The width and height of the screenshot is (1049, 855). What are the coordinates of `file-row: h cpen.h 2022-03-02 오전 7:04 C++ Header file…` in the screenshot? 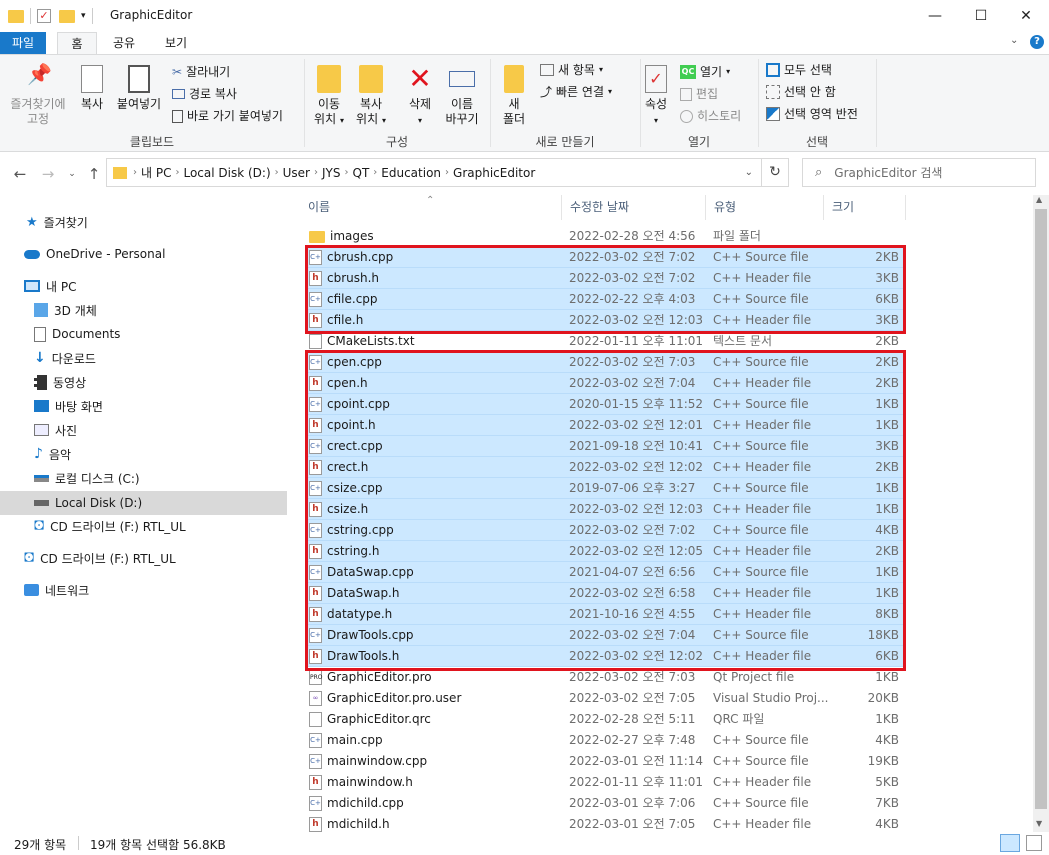 It's located at (605, 383).